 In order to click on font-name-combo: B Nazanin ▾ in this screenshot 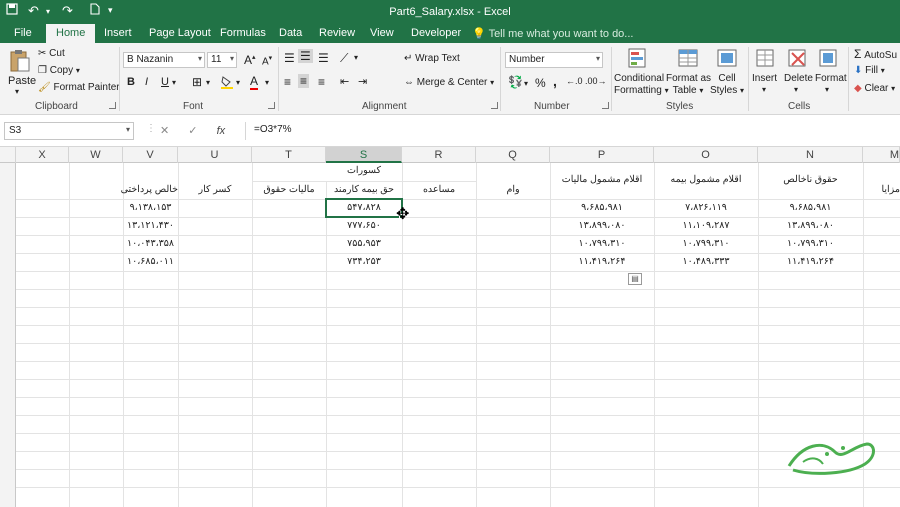, I will do `click(164, 60)`.